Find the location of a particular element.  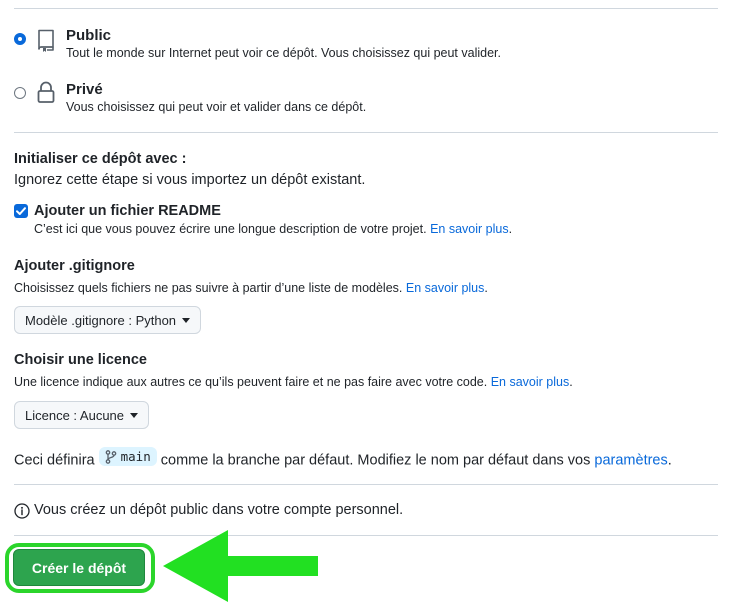

private-label: Privé is located at coordinates (84, 89).